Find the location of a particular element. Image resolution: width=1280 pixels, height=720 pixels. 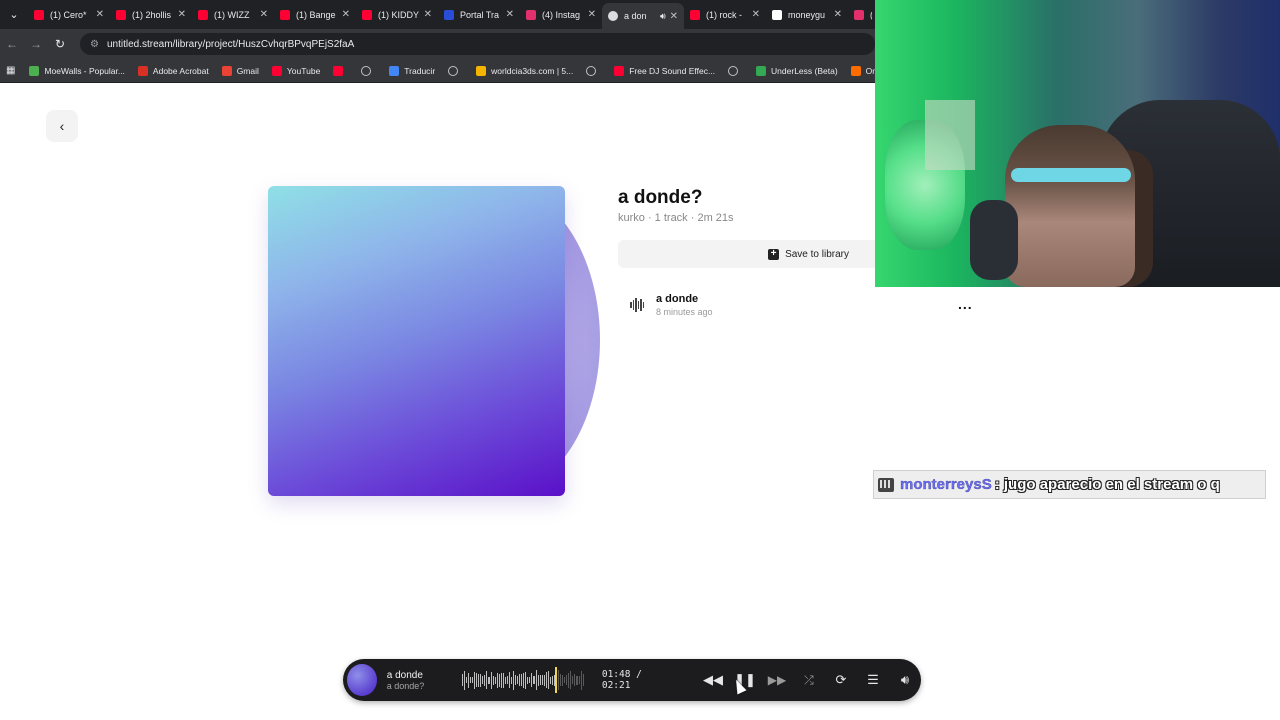

queue-list-icon: ☰ is located at coordinates (873, 680).